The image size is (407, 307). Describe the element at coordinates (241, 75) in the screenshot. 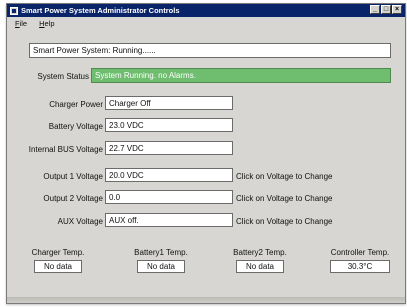

I see `system-status-field: System Running. no Alarms.` at that location.